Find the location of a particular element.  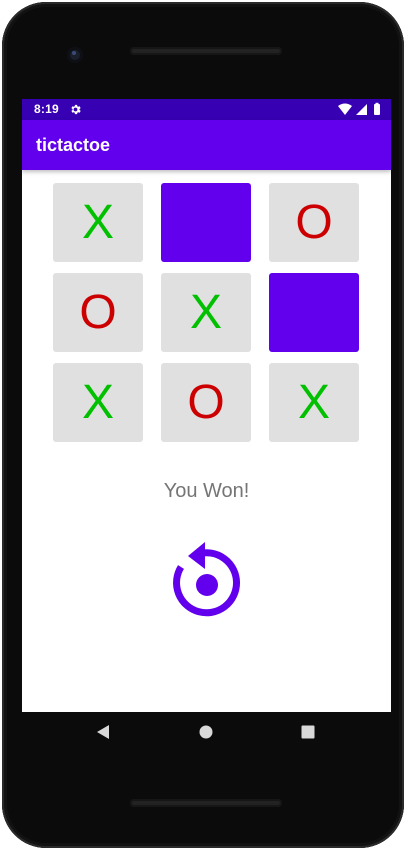

system-nav-bar is located at coordinates (206, 734).